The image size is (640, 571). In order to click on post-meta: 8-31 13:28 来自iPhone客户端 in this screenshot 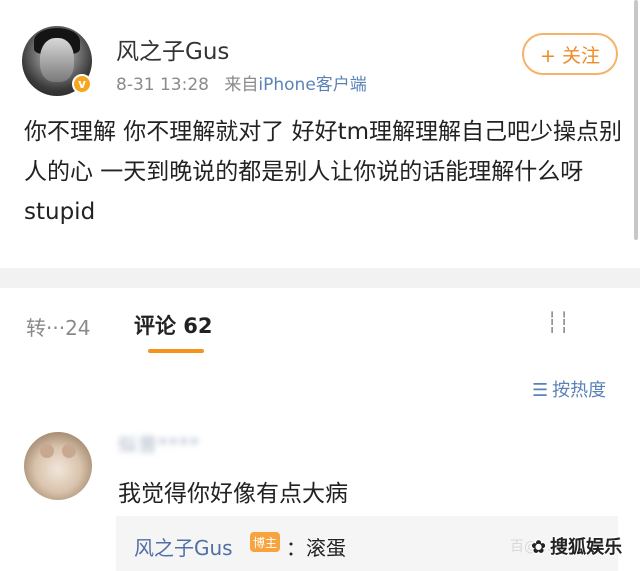, I will do `click(241, 82)`.